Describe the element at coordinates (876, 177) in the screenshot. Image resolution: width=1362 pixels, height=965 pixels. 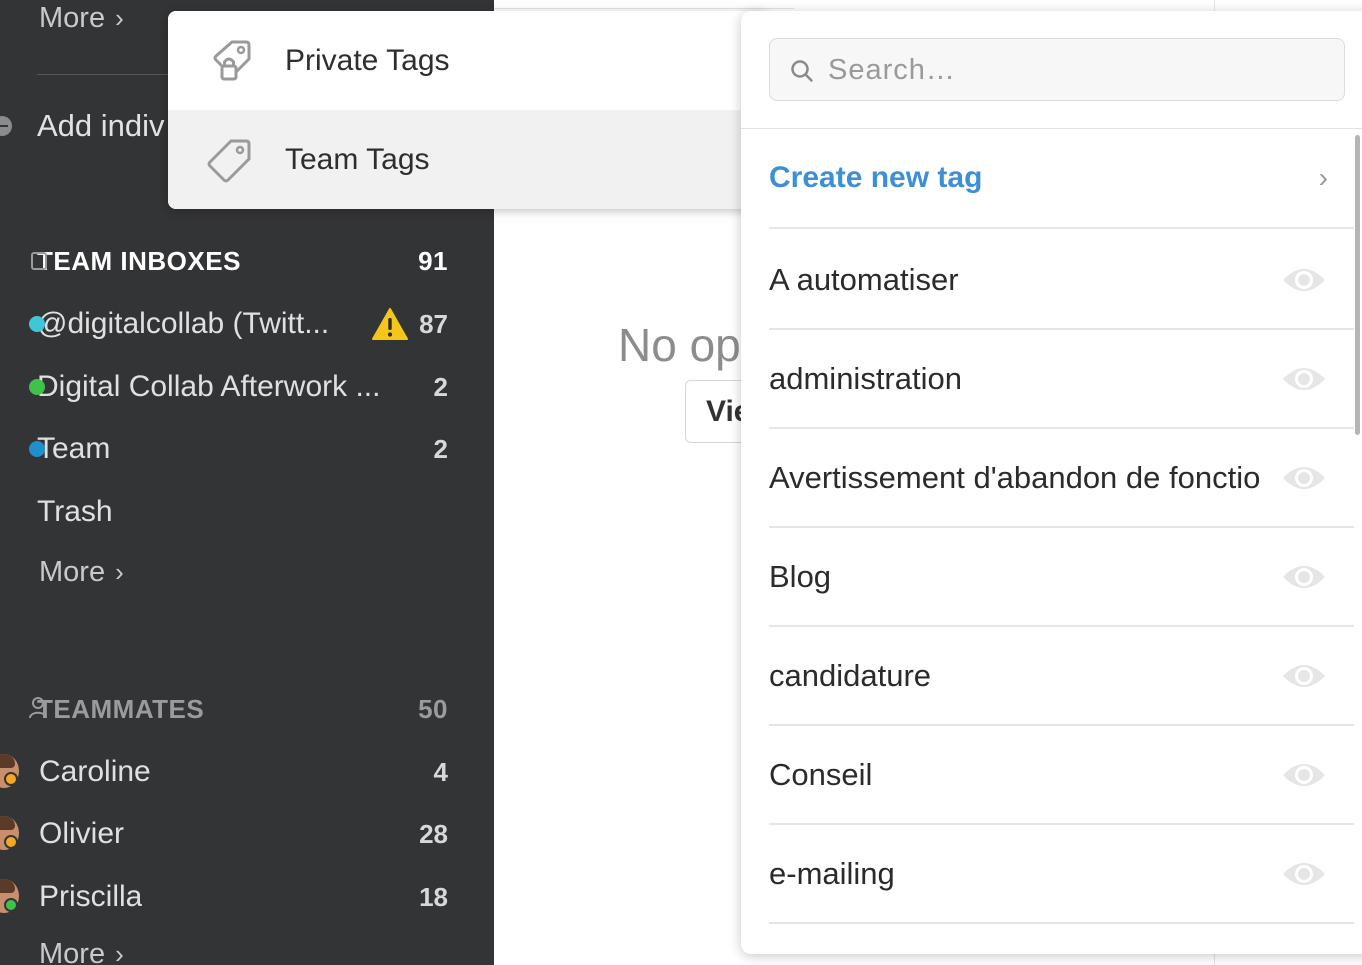
I see `create-new-tag-label: Create new tag` at that location.